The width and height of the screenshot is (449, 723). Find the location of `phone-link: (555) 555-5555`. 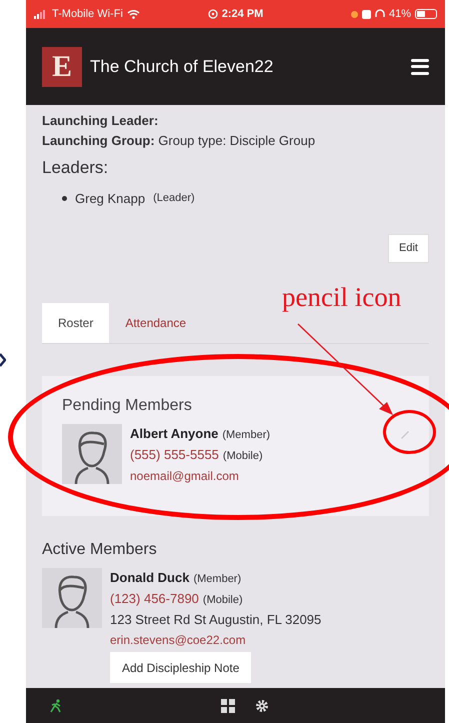

phone-link: (555) 555-5555 is located at coordinates (174, 455).